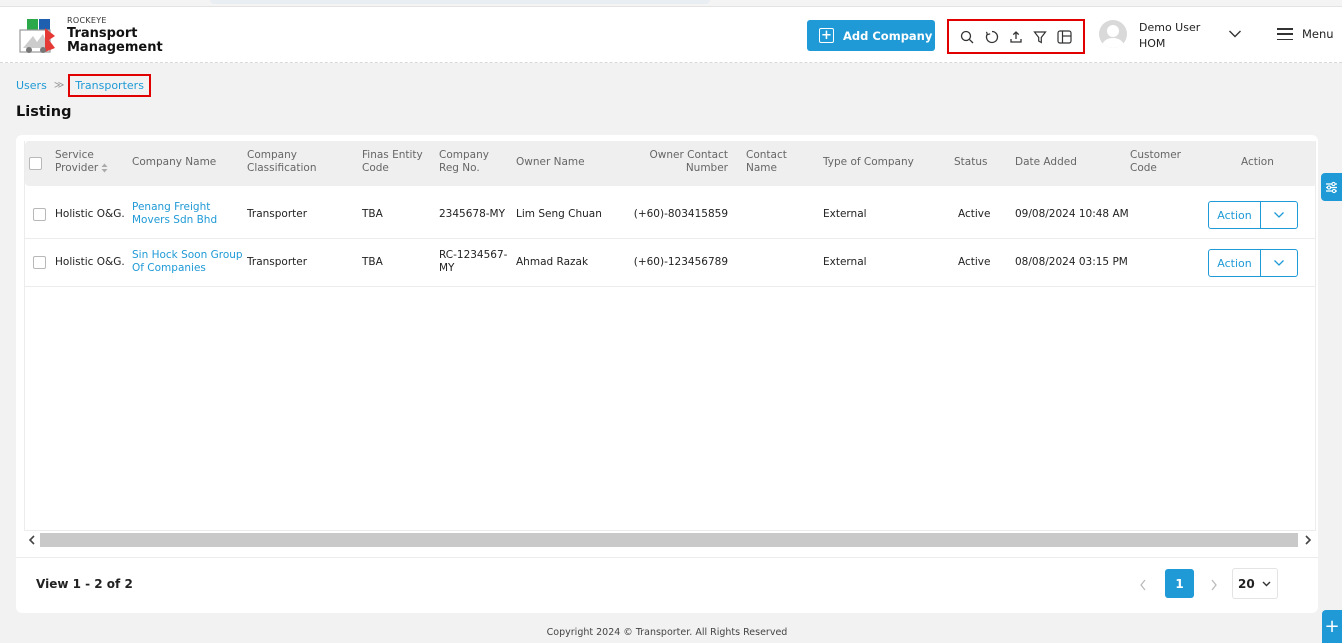 This screenshot has width=1342, height=643. I want to click on plus-icon: +, so click(826, 35).